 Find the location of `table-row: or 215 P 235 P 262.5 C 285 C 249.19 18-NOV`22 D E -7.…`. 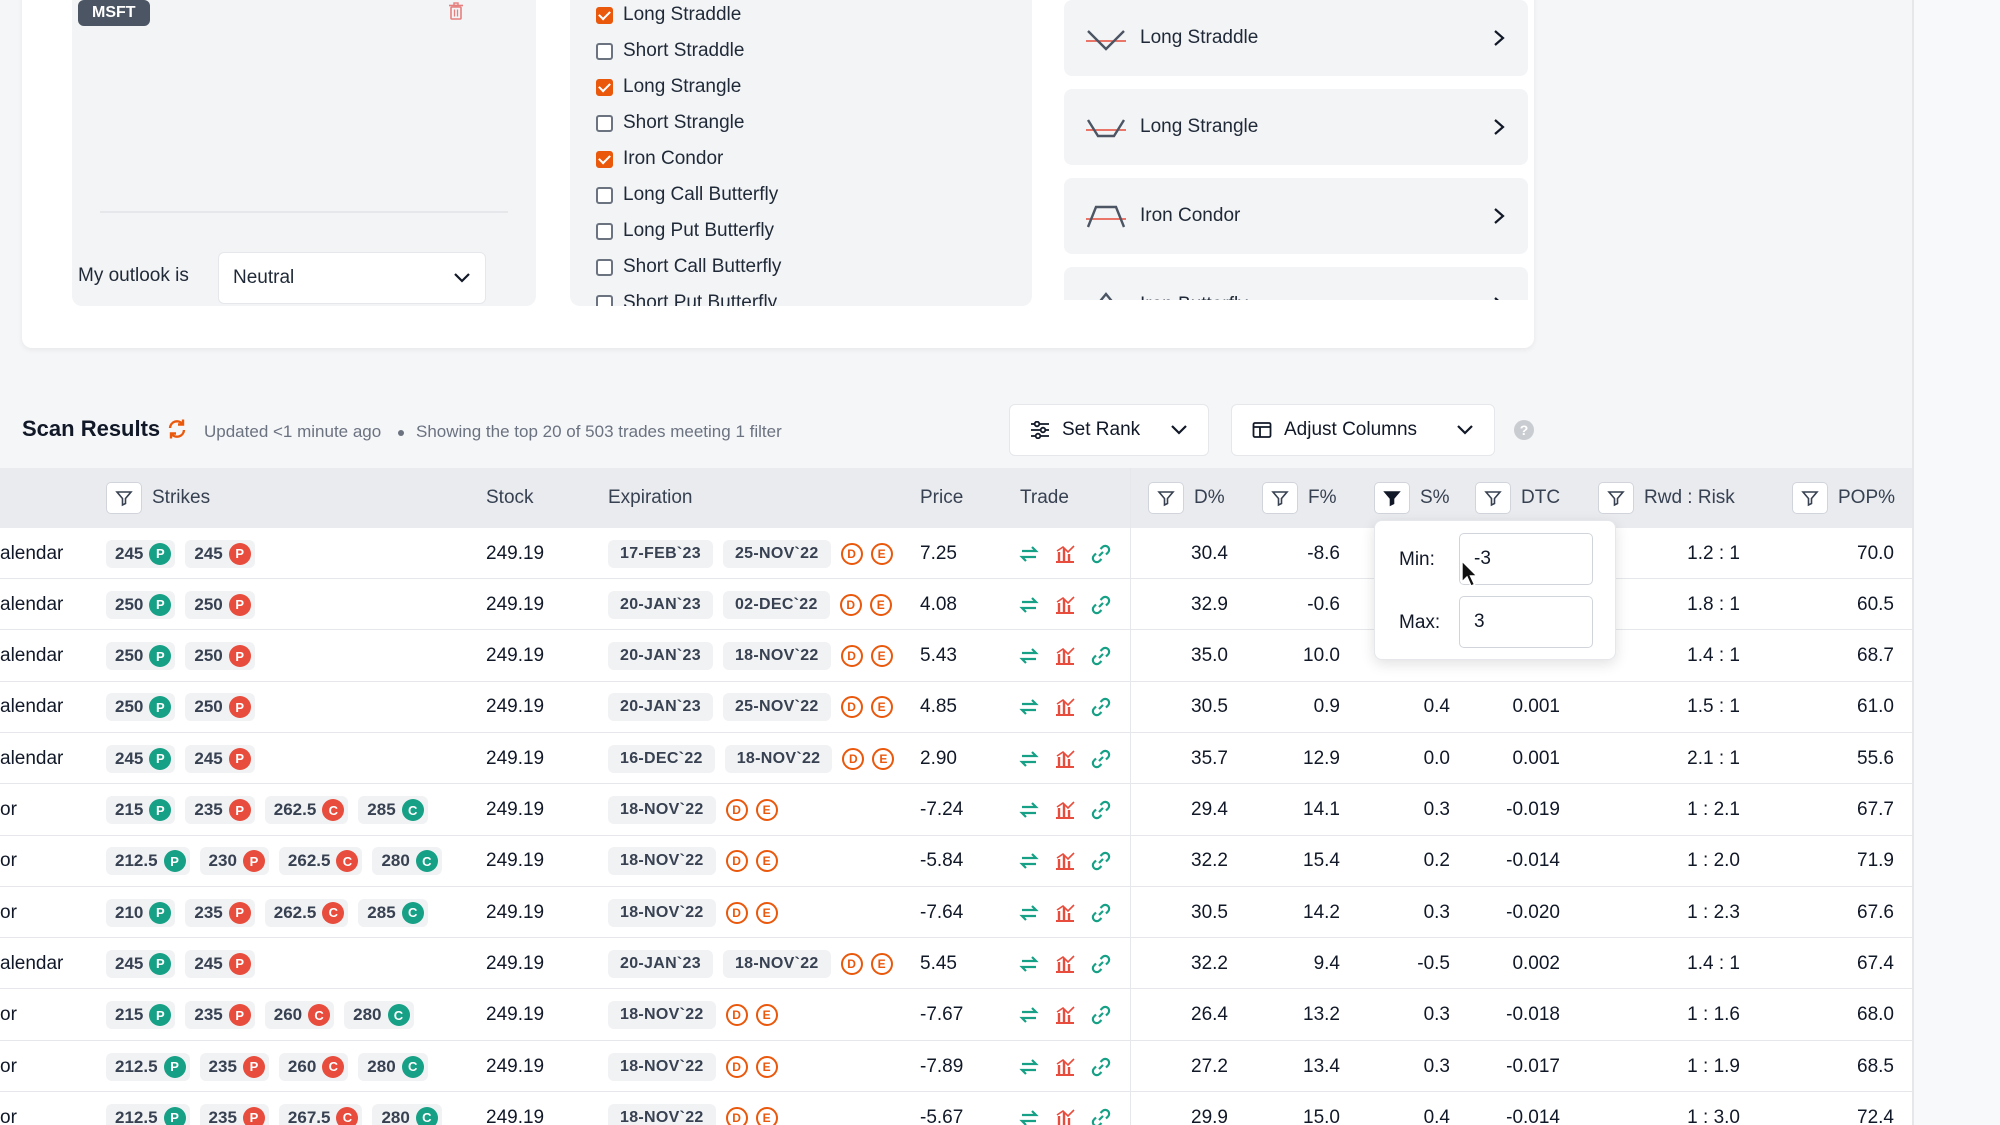

table-row: or 215 P 235 P 262.5 C 285 C 249.19 18-NOV`22 D E -7.… is located at coordinates (956, 810).